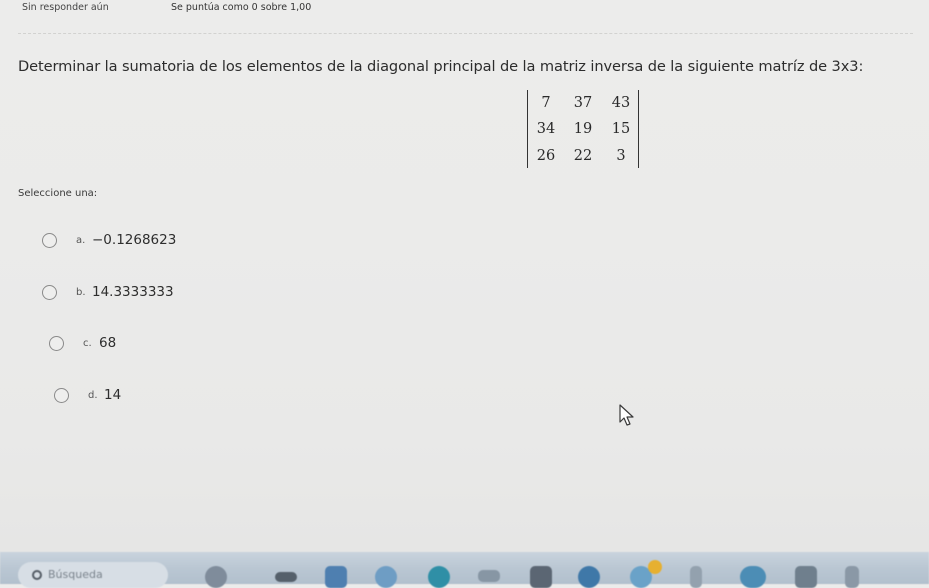 This screenshot has width=929, height=588. What do you see at coordinates (626, 415) in the screenshot?
I see `mouse-cursor-icon` at bounding box center [626, 415].